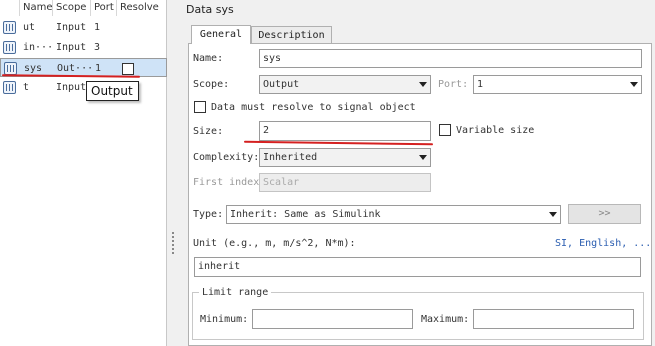  Describe the element at coordinates (604, 214) in the screenshot. I see `data-type-assistant-button: >>` at that location.